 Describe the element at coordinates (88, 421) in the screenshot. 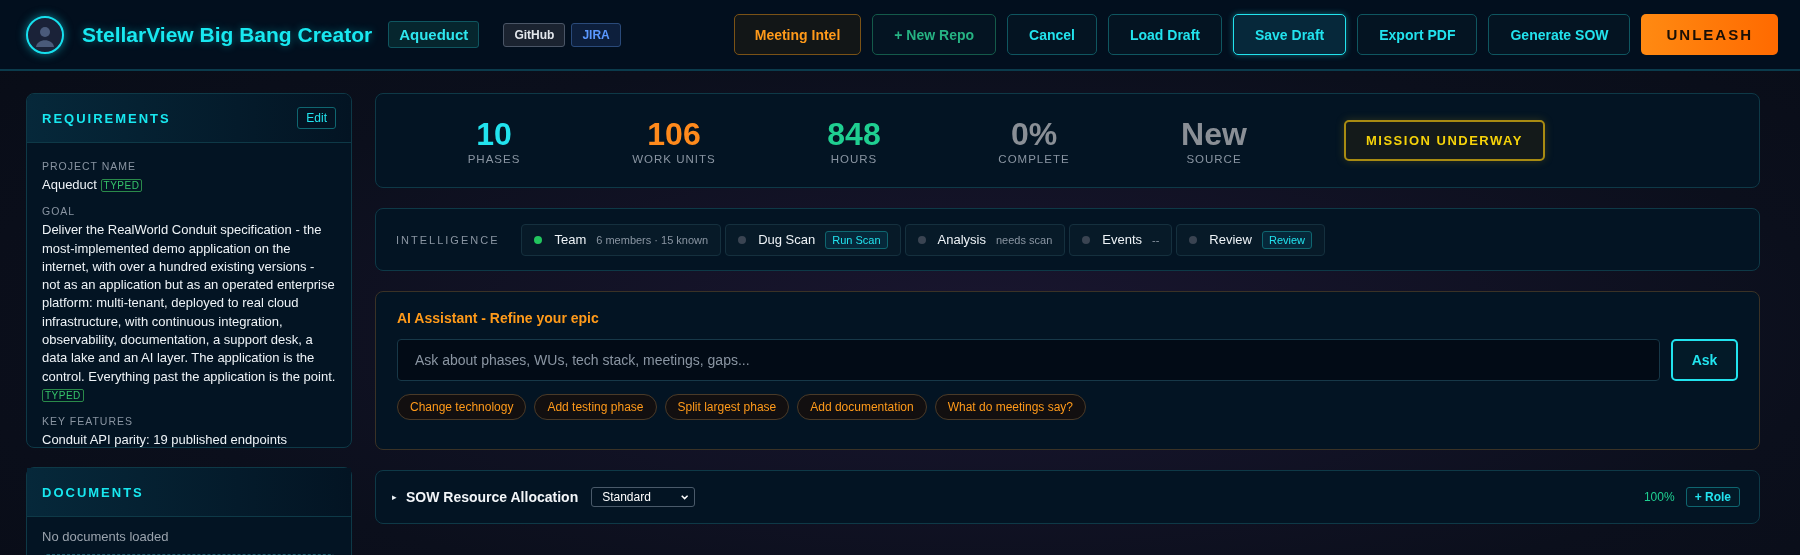

I see `field-label: KEY FEATURES` at that location.